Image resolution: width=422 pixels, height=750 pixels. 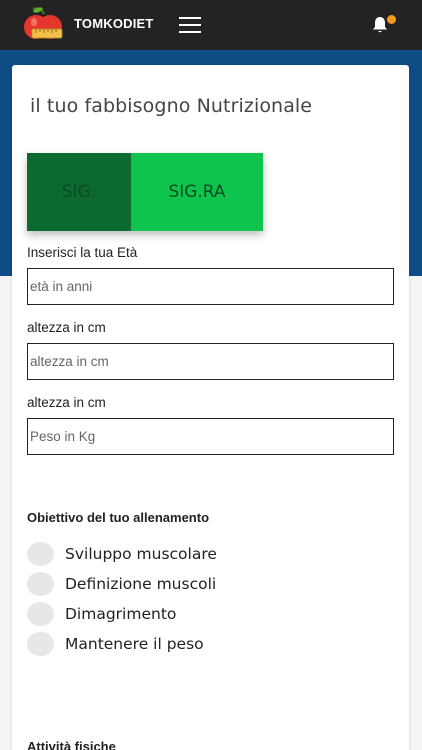 I want to click on apple-logo-icon, so click(x=44, y=25).